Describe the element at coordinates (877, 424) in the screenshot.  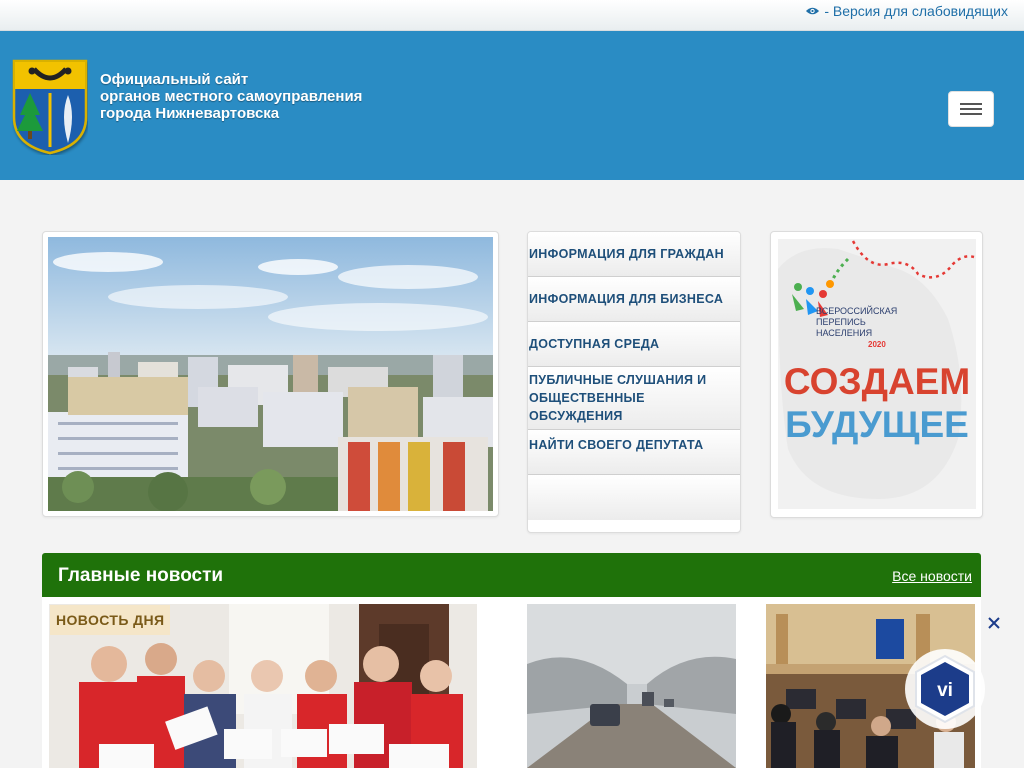
I see `census-slogan-2: БУДУЩЕЕ` at that location.